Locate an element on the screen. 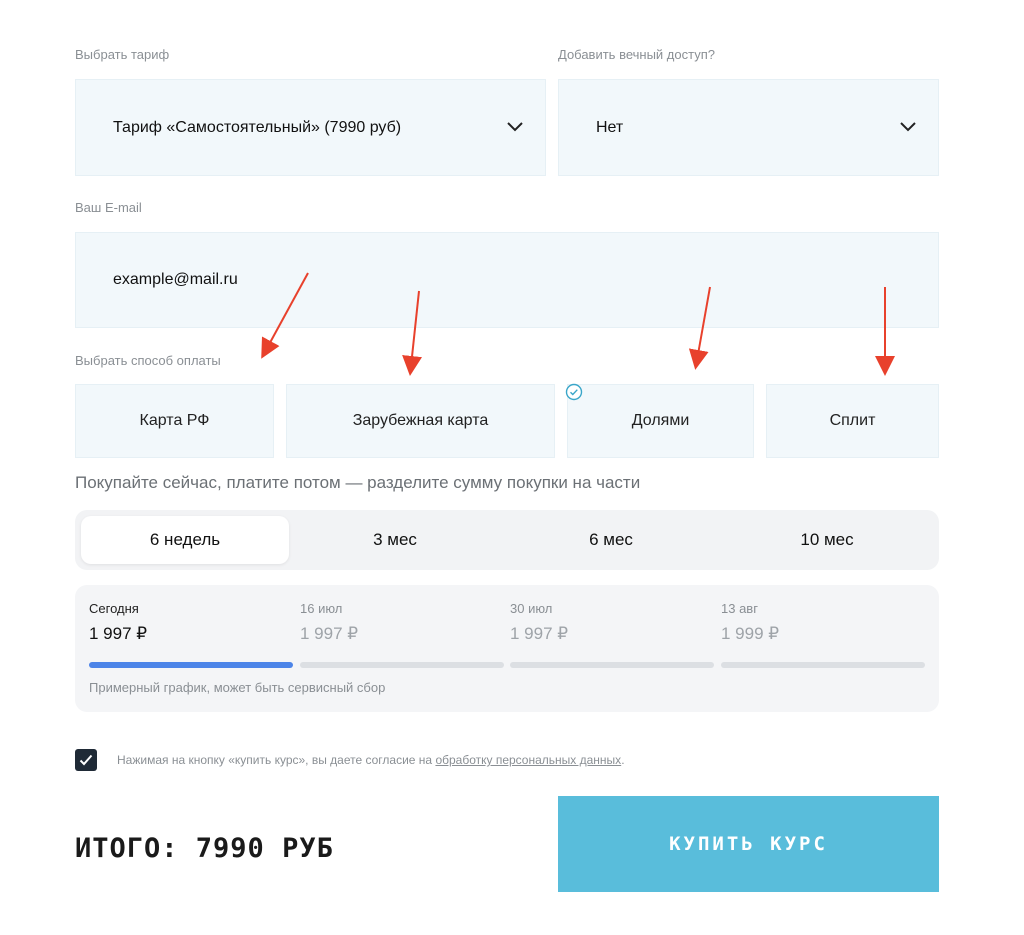 The width and height of the screenshot is (1024, 935). schedule-item: 13 авг 1 999 ₽ is located at coordinates (823, 634).